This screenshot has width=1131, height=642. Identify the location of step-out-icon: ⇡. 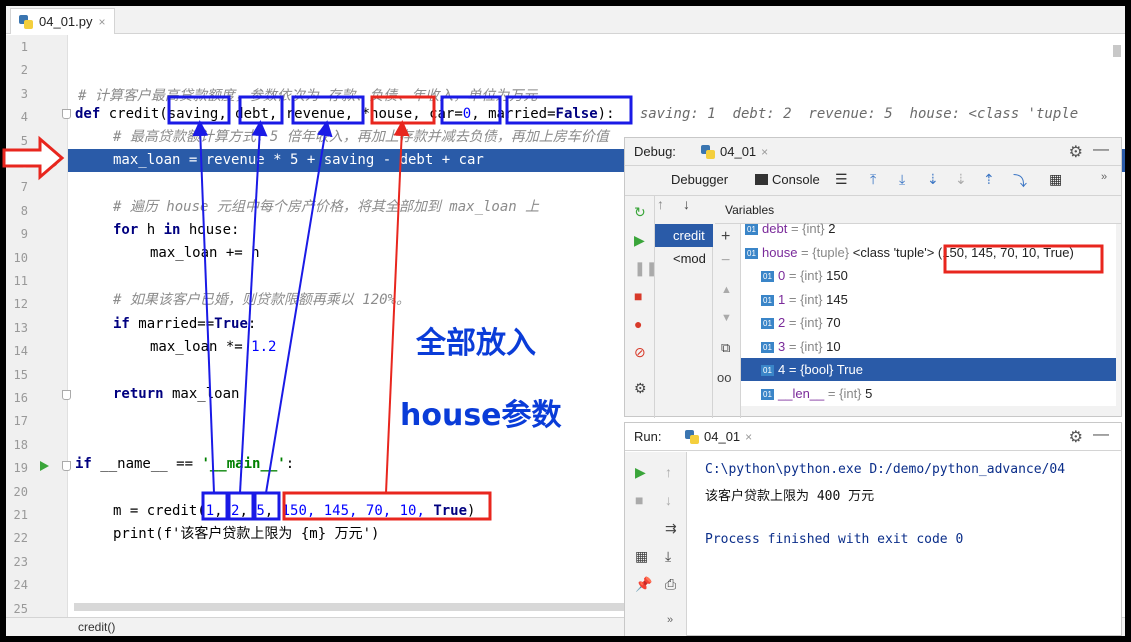
(989, 179).